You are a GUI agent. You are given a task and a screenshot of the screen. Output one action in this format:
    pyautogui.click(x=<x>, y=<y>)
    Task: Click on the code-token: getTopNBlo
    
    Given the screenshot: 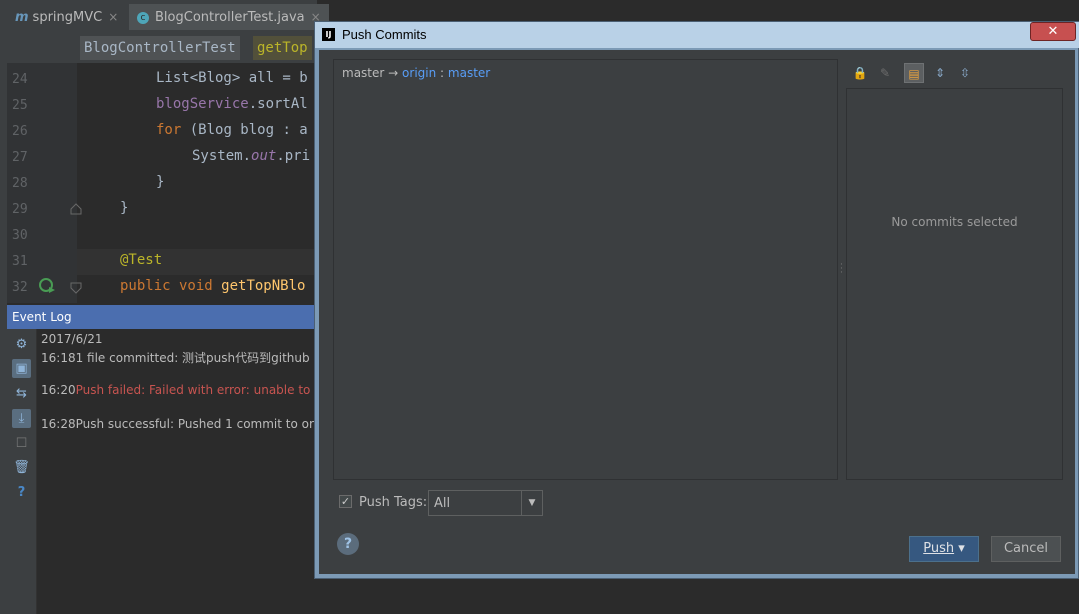 What is the action you would take?
    pyautogui.click(x=263, y=286)
    